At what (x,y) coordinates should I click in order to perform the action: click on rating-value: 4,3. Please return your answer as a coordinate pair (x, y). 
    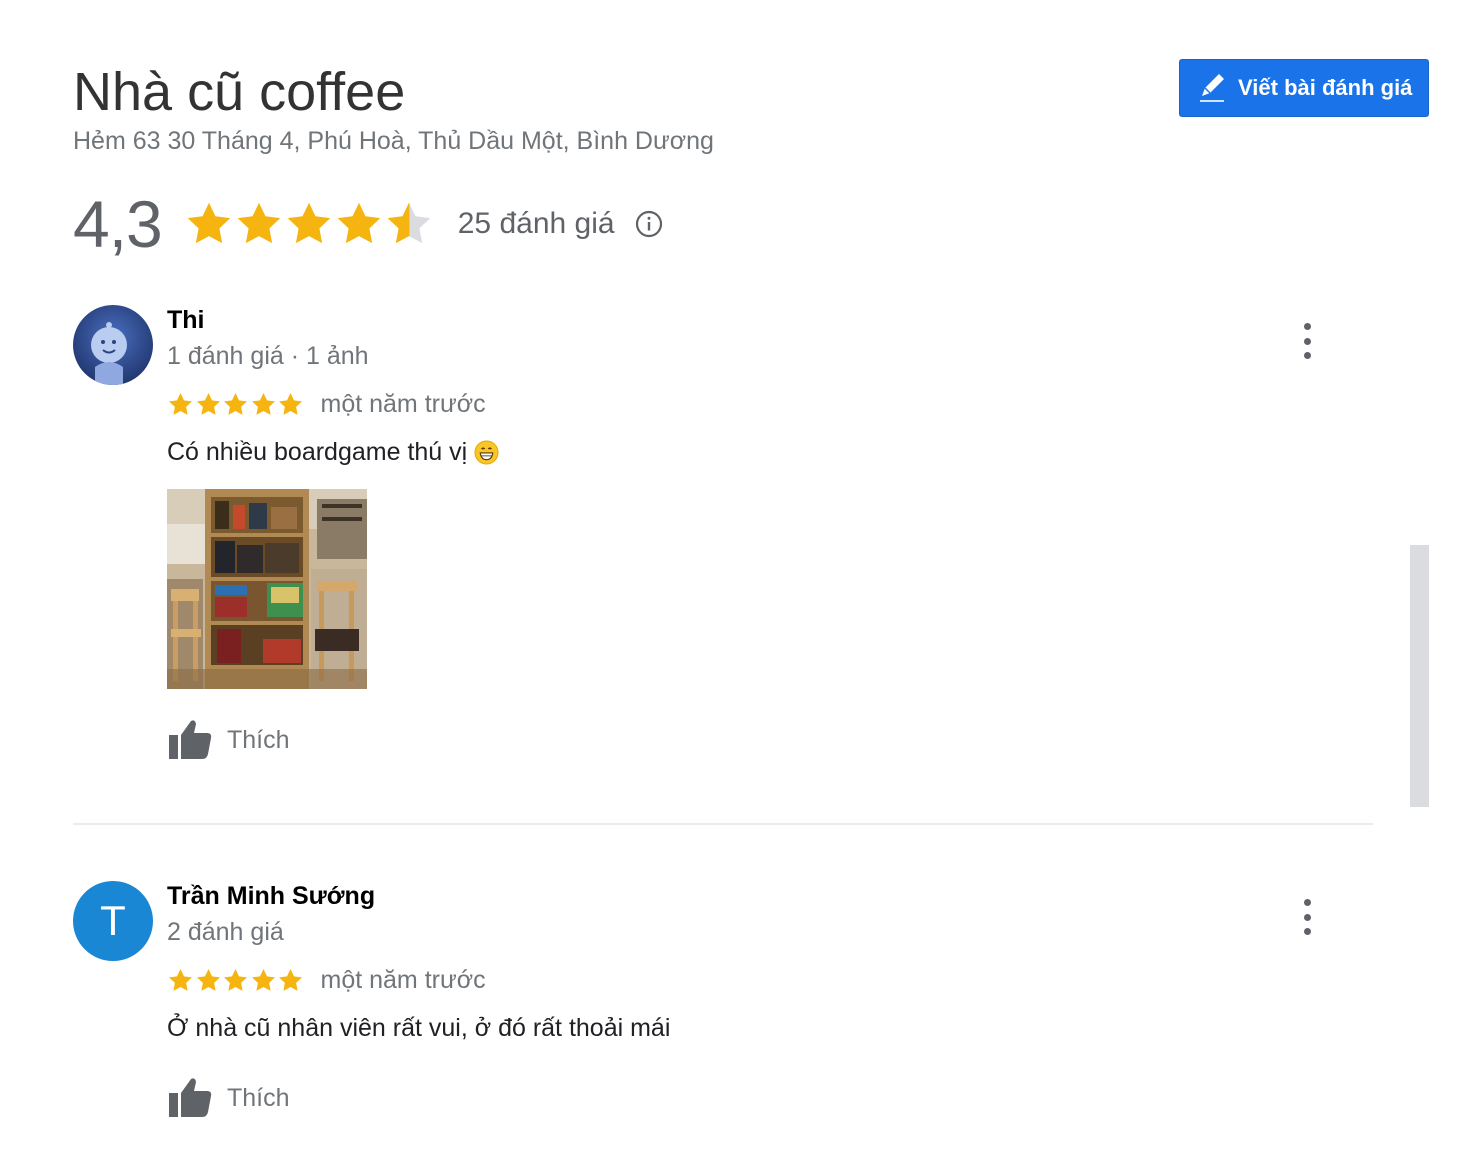
    Looking at the image, I should click on (118, 224).